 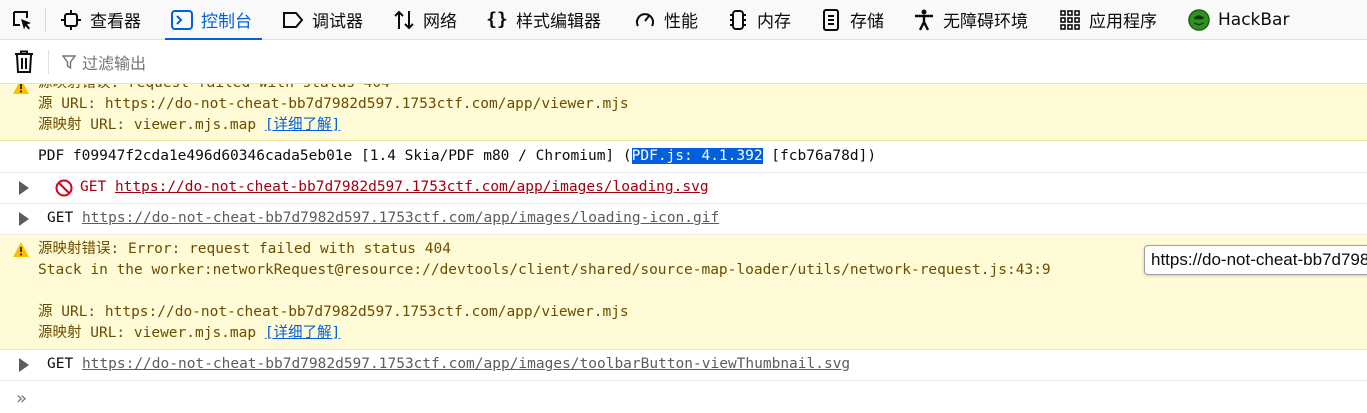 I want to click on console-input-prompt: », so click(x=21, y=399).